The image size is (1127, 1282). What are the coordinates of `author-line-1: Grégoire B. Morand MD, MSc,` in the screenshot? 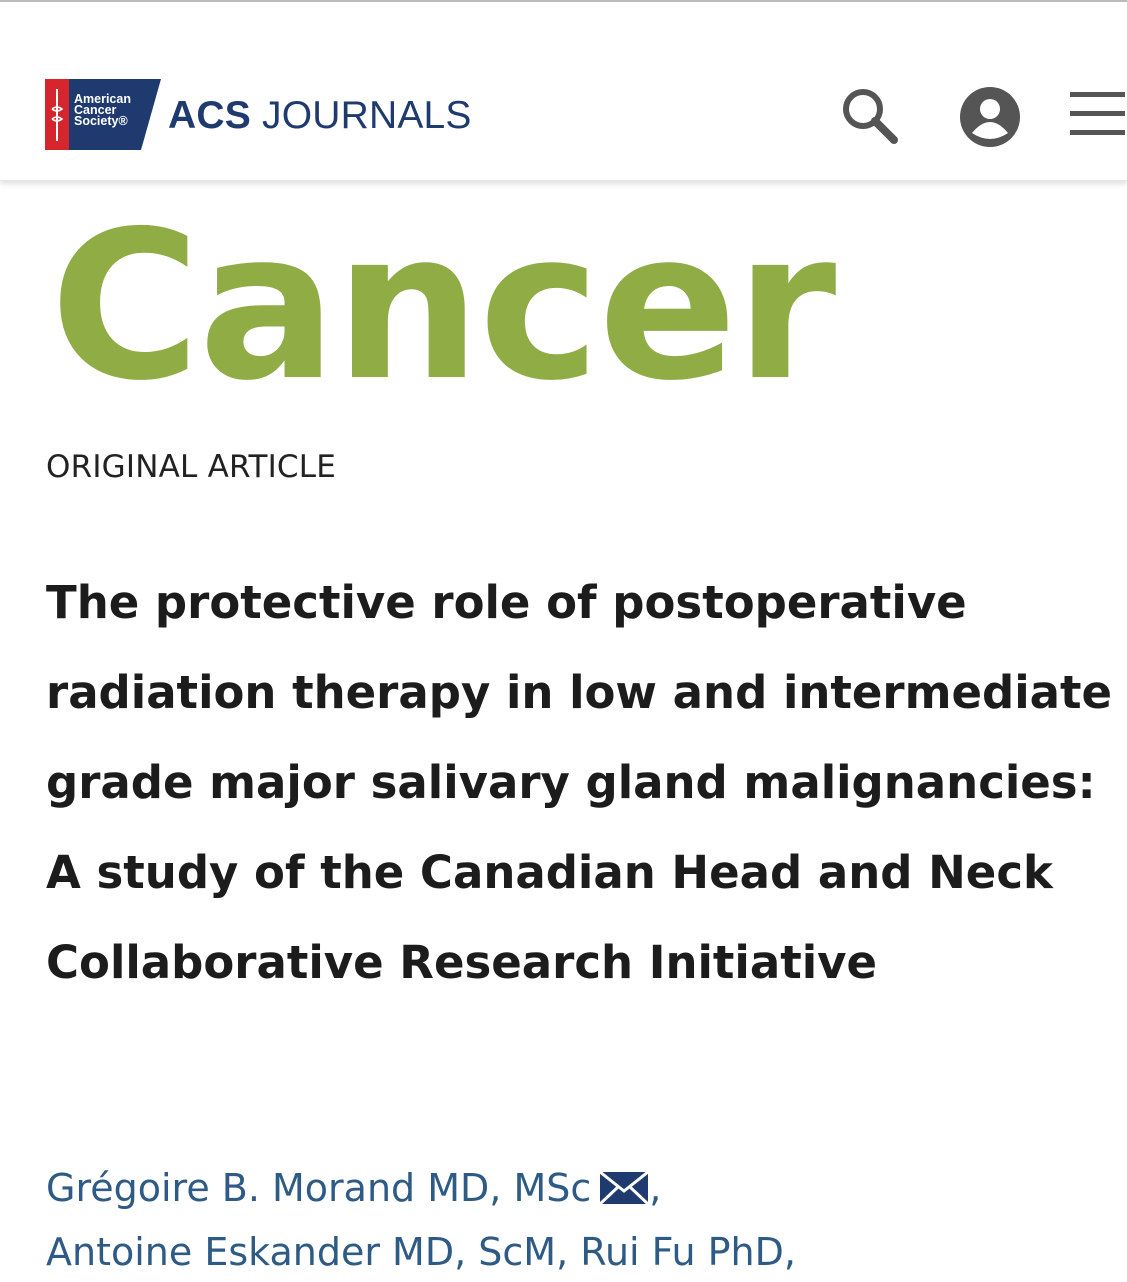 It's located at (581, 1190).